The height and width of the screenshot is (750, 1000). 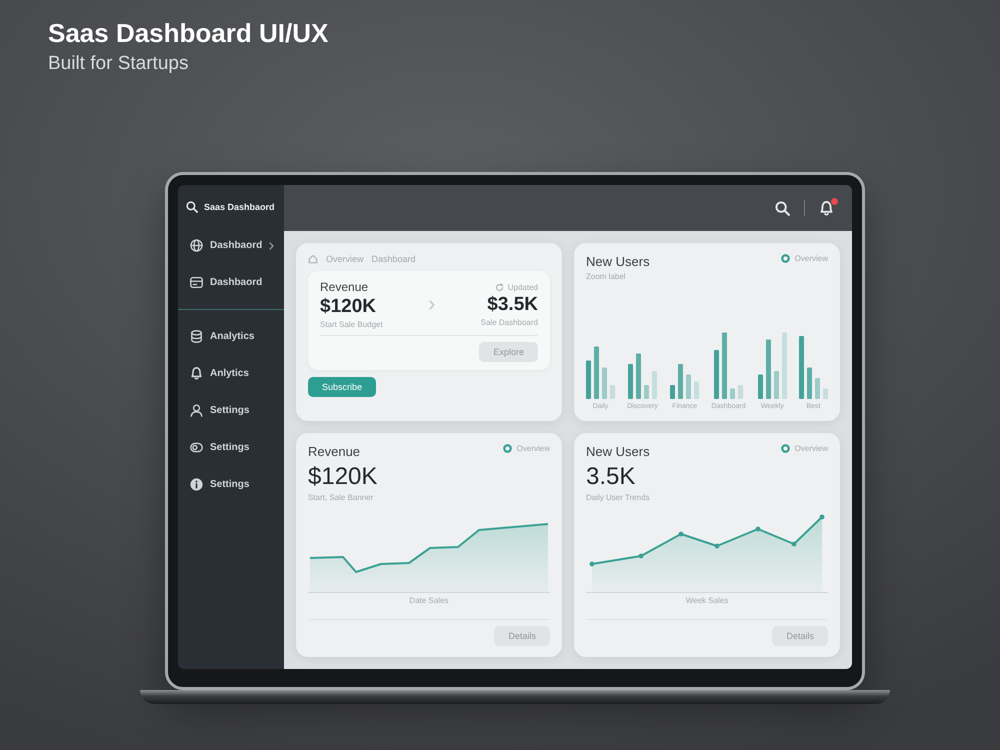 What do you see at coordinates (431, 305) in the screenshot?
I see `chevron-right-icon` at bounding box center [431, 305].